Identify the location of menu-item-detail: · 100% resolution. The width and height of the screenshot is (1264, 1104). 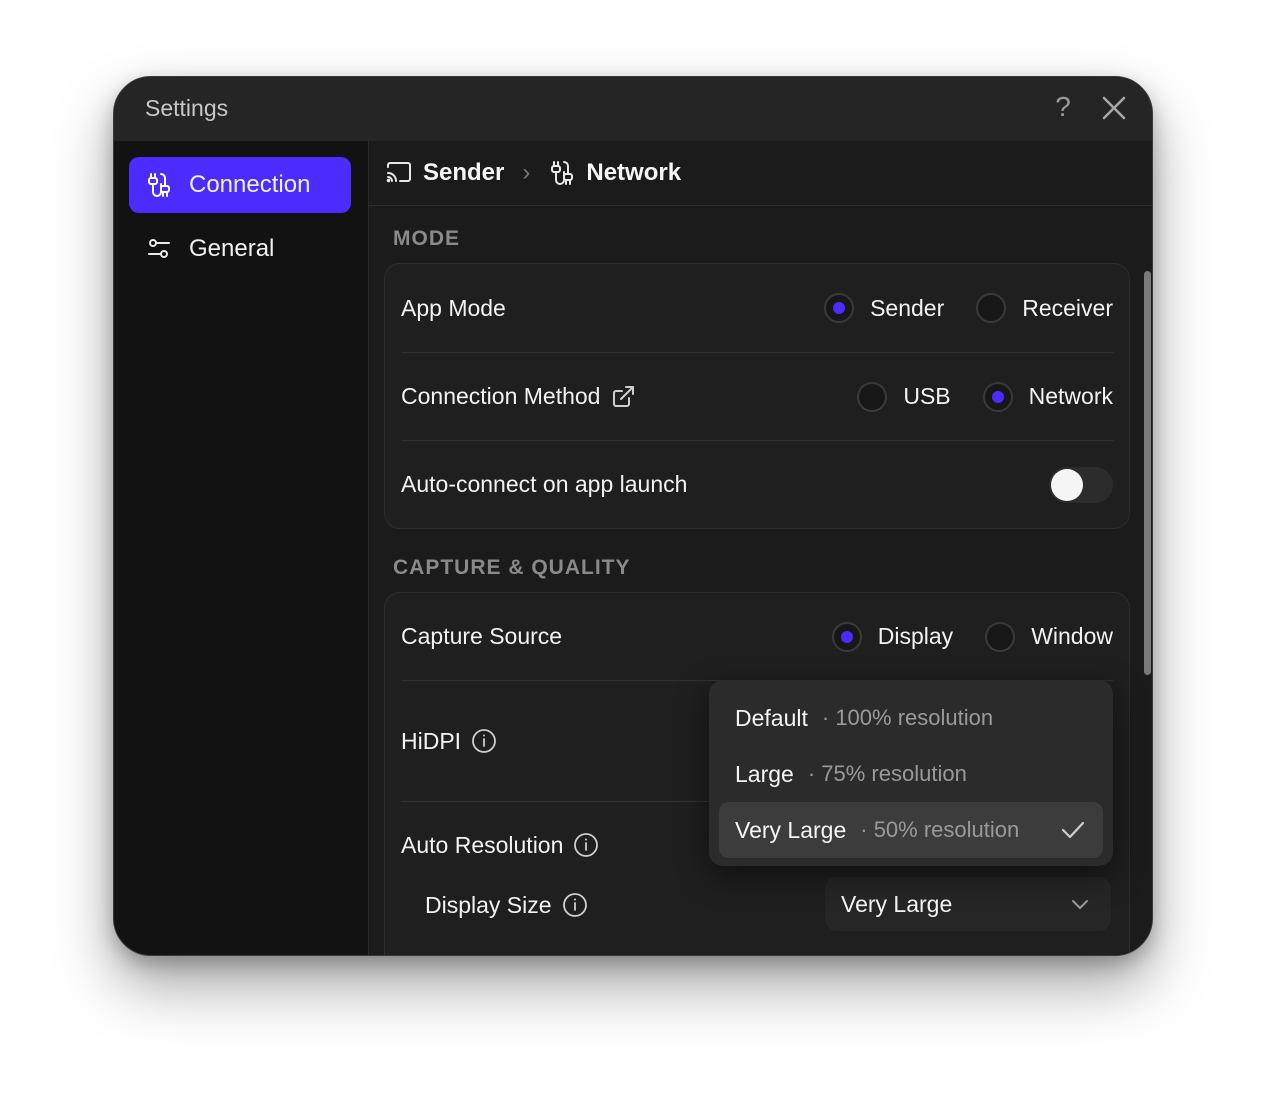
(907, 717).